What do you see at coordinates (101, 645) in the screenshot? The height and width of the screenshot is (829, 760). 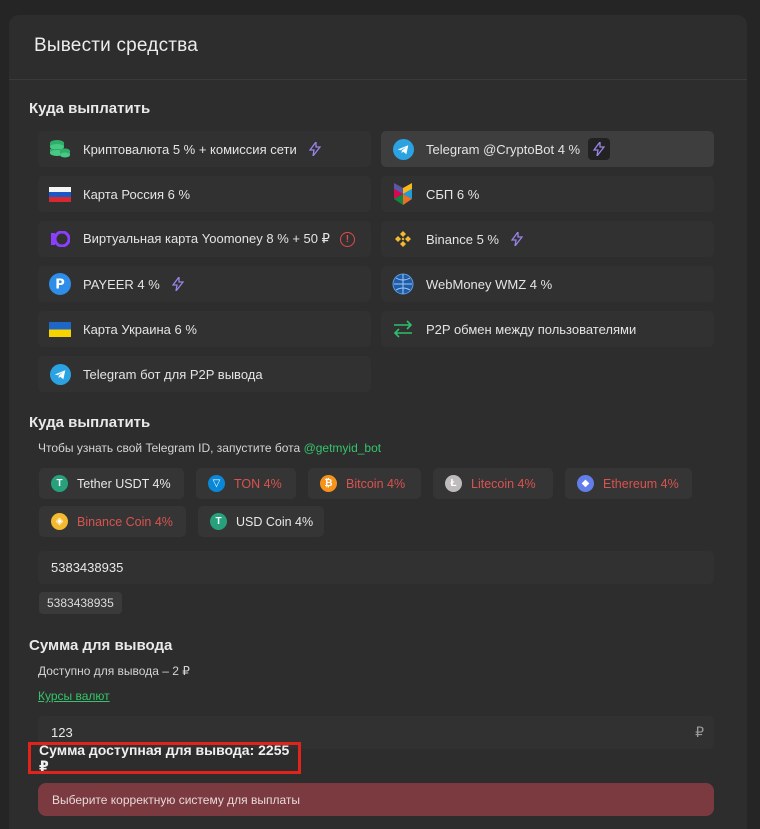 I see `section-title-amount: Сумма для вывода` at bounding box center [101, 645].